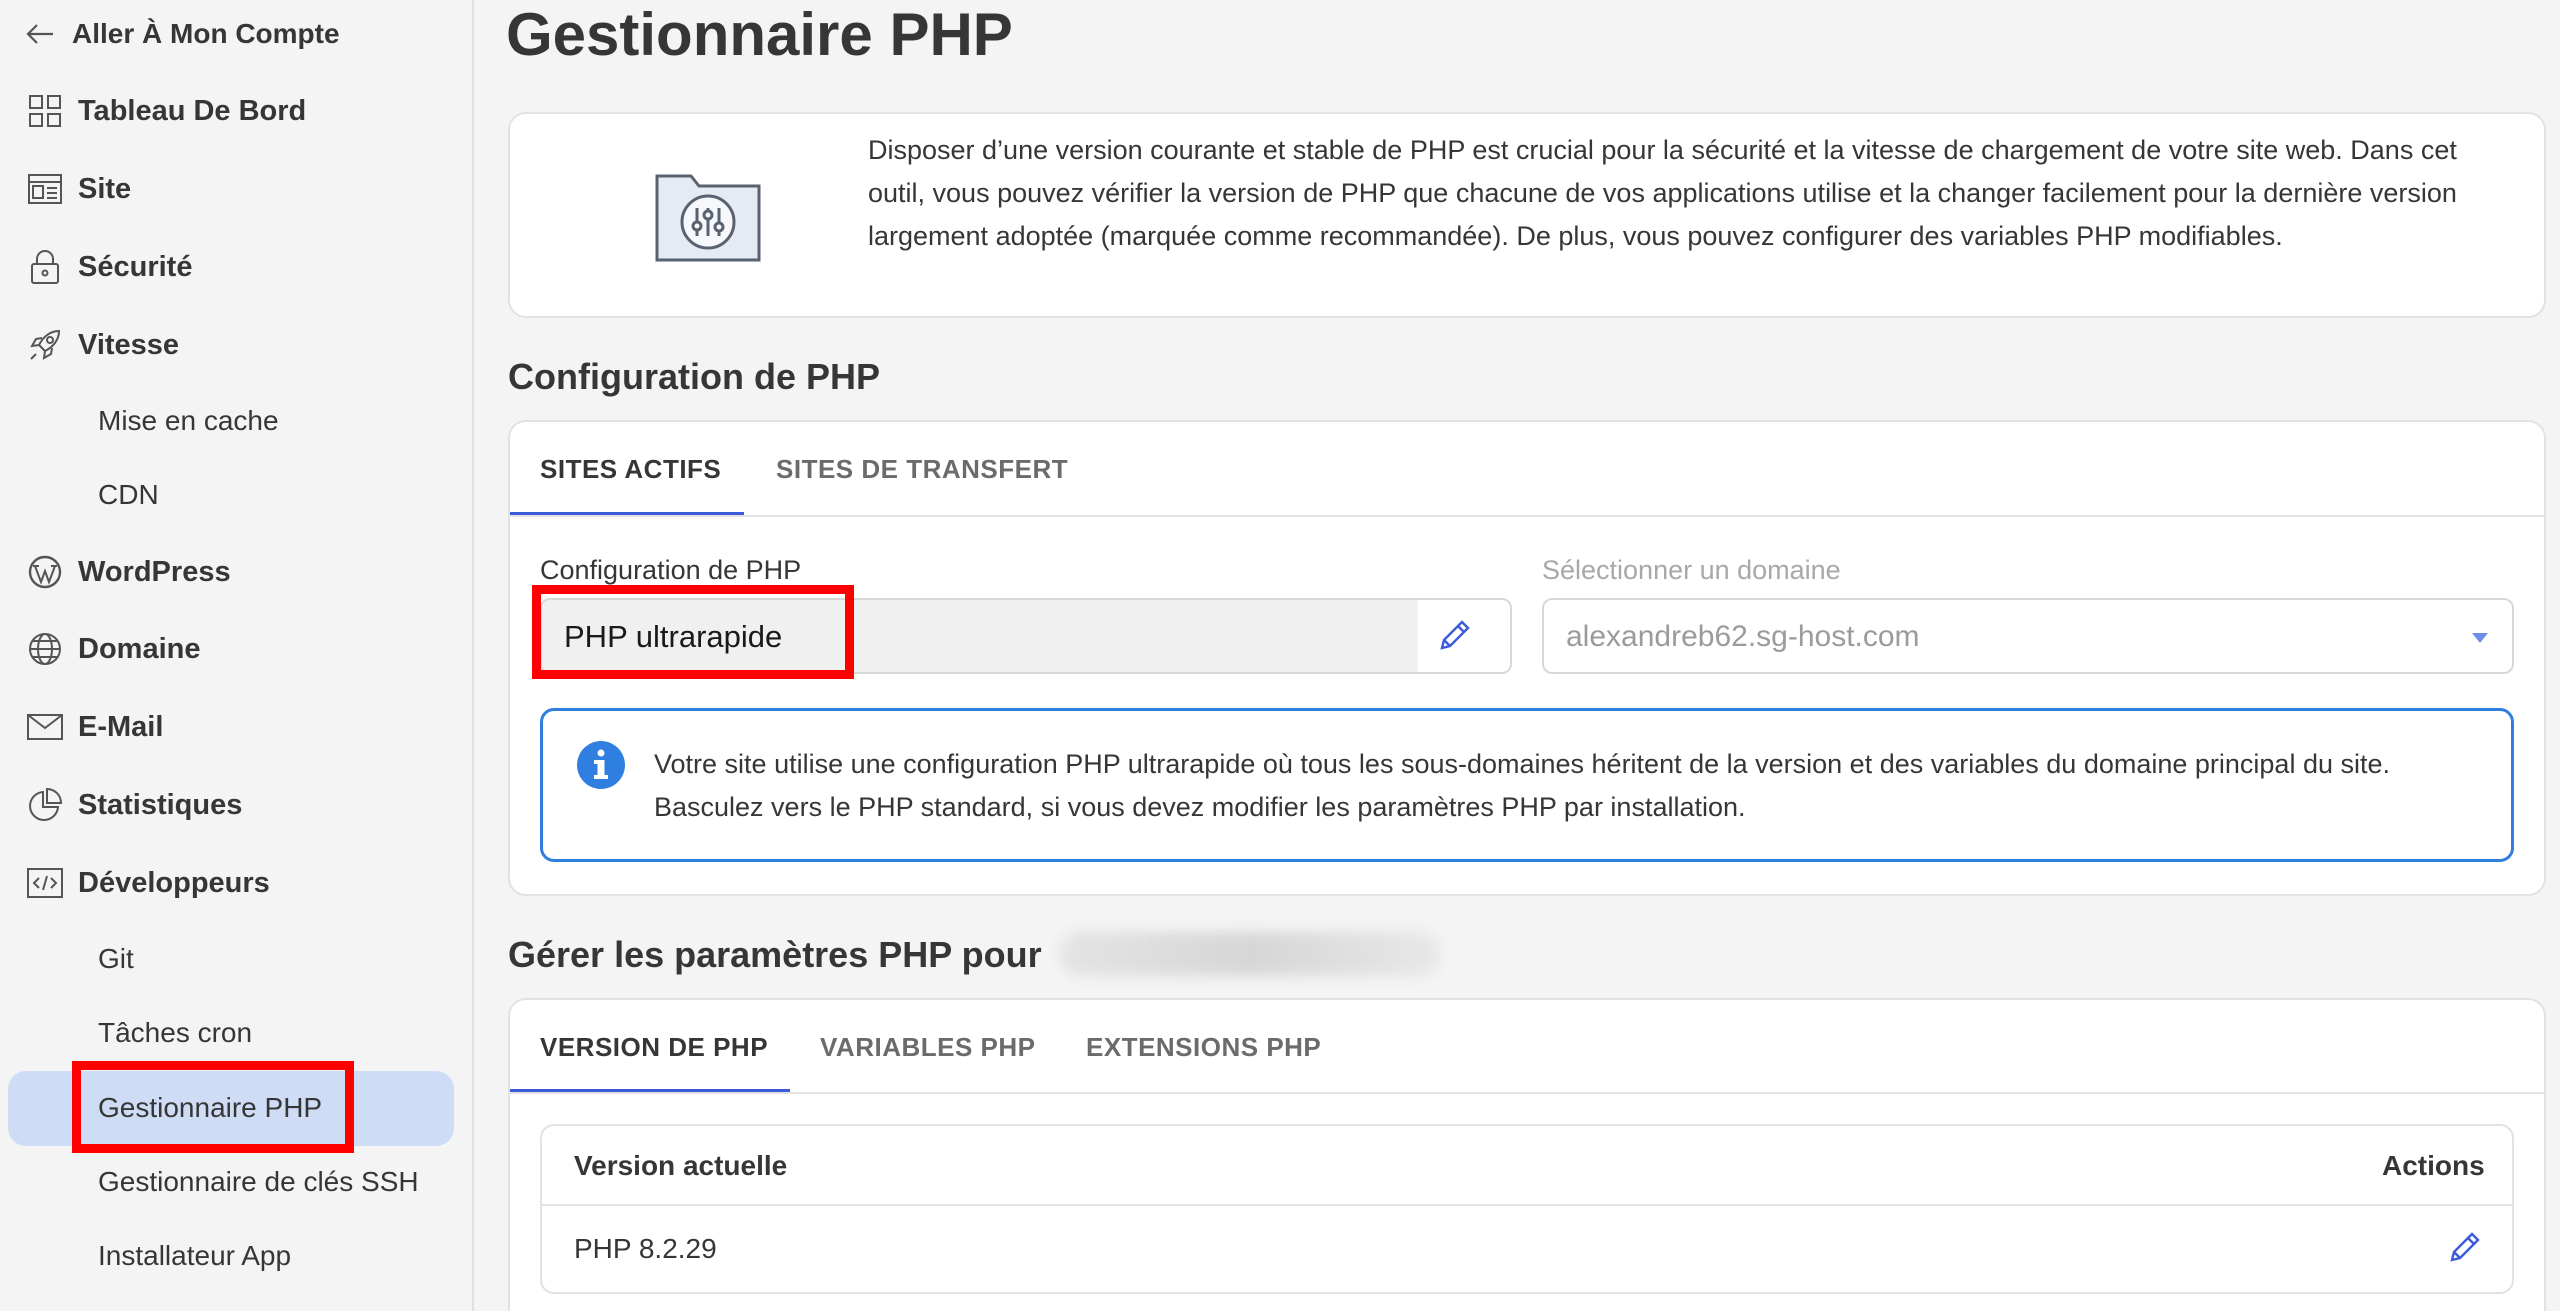  I want to click on sidebar-item-label: Mise en cache, so click(188, 420).